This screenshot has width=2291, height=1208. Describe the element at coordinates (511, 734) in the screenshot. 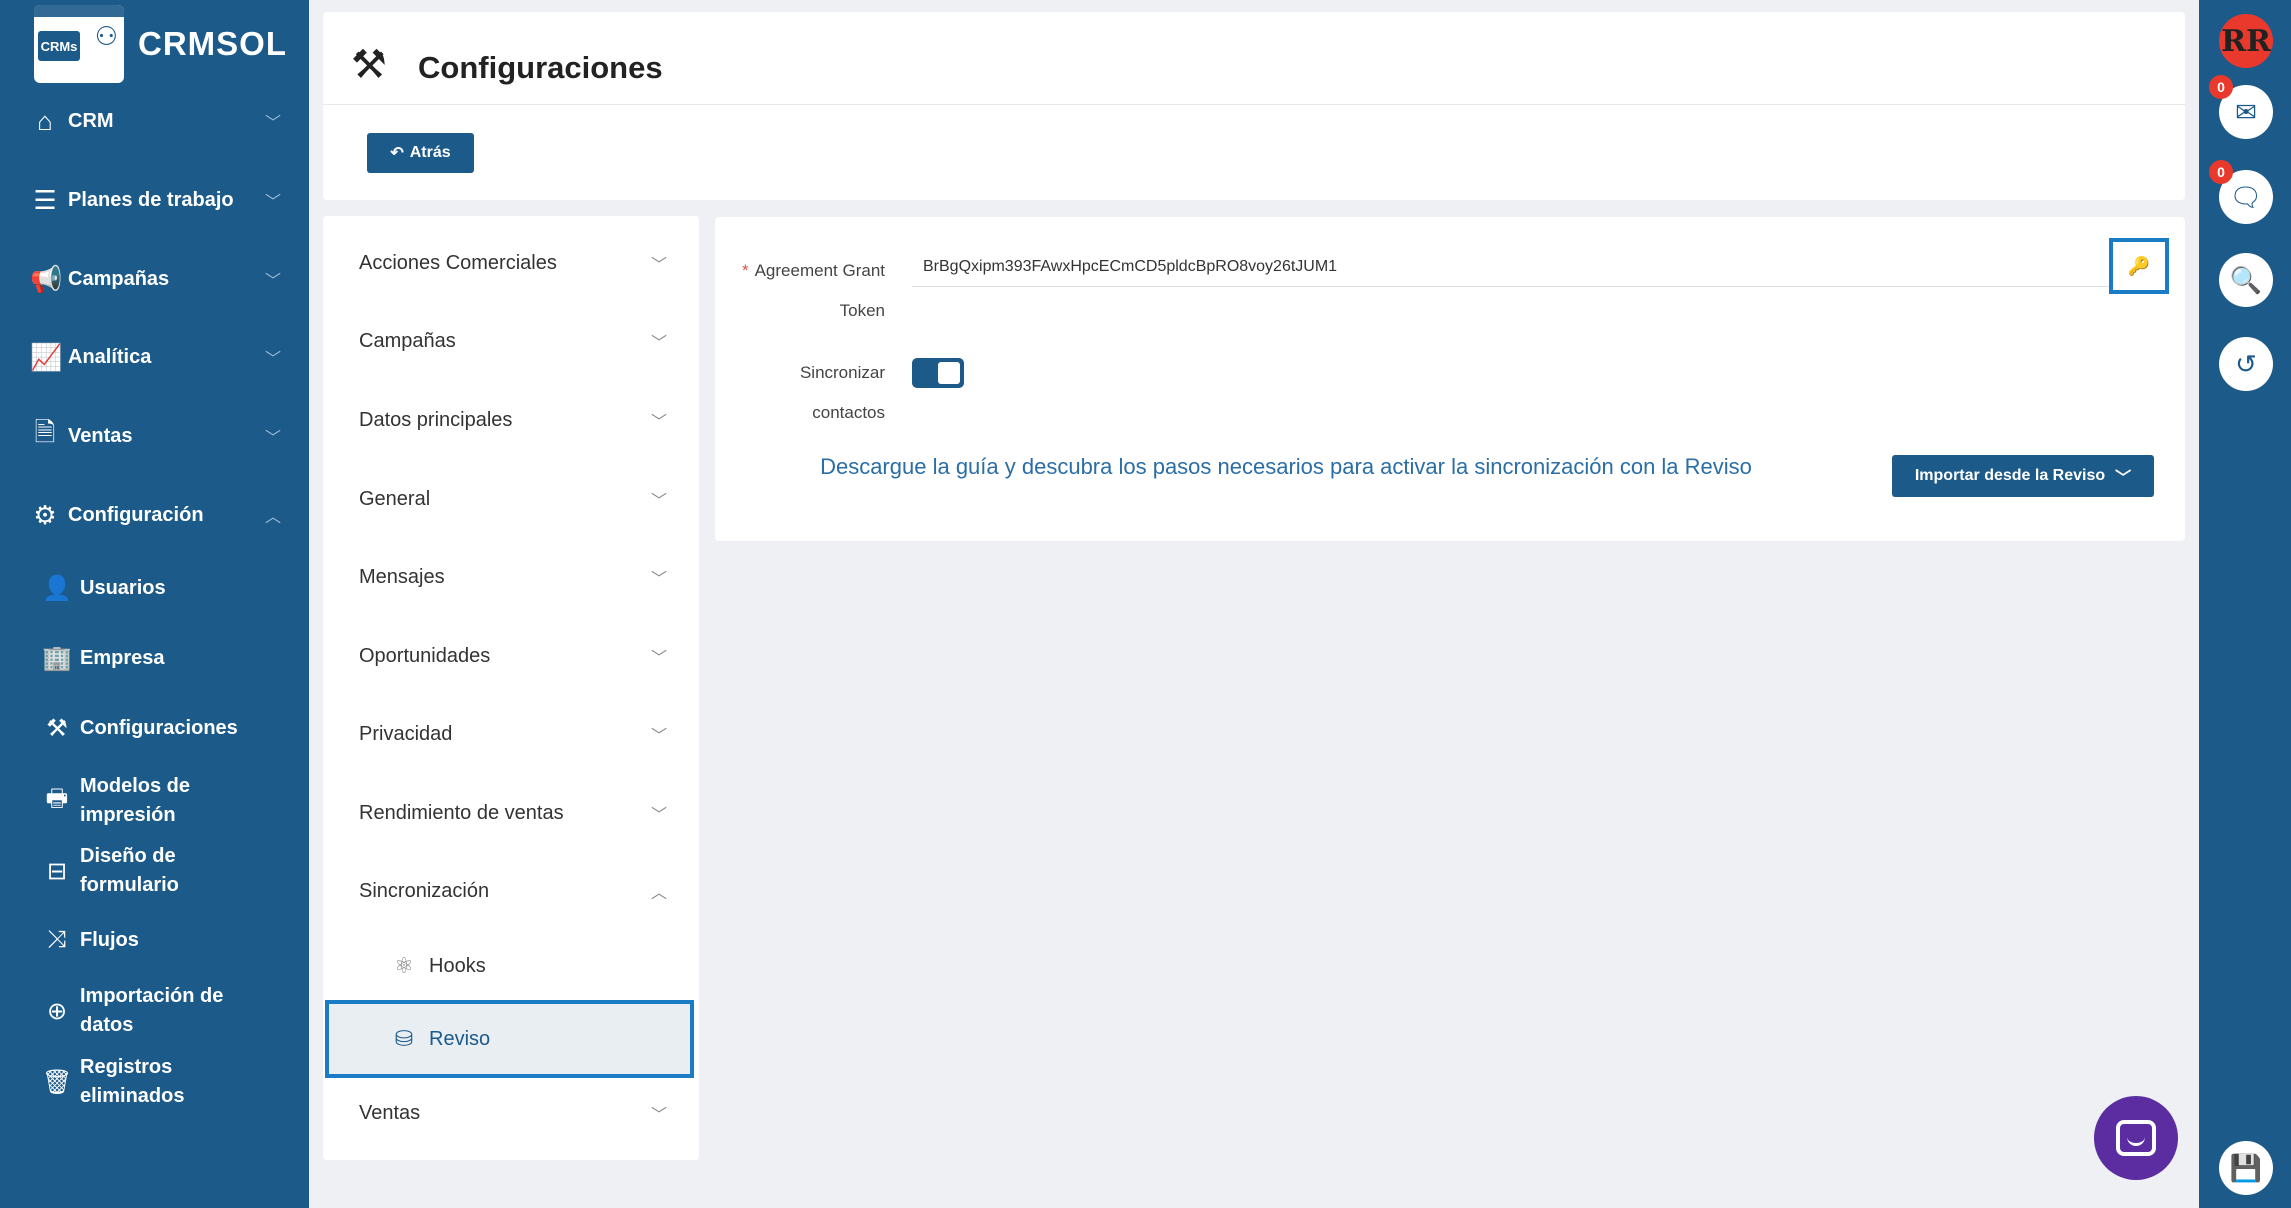

I see `menu-section-privacidad: Privacidad ﹀` at that location.